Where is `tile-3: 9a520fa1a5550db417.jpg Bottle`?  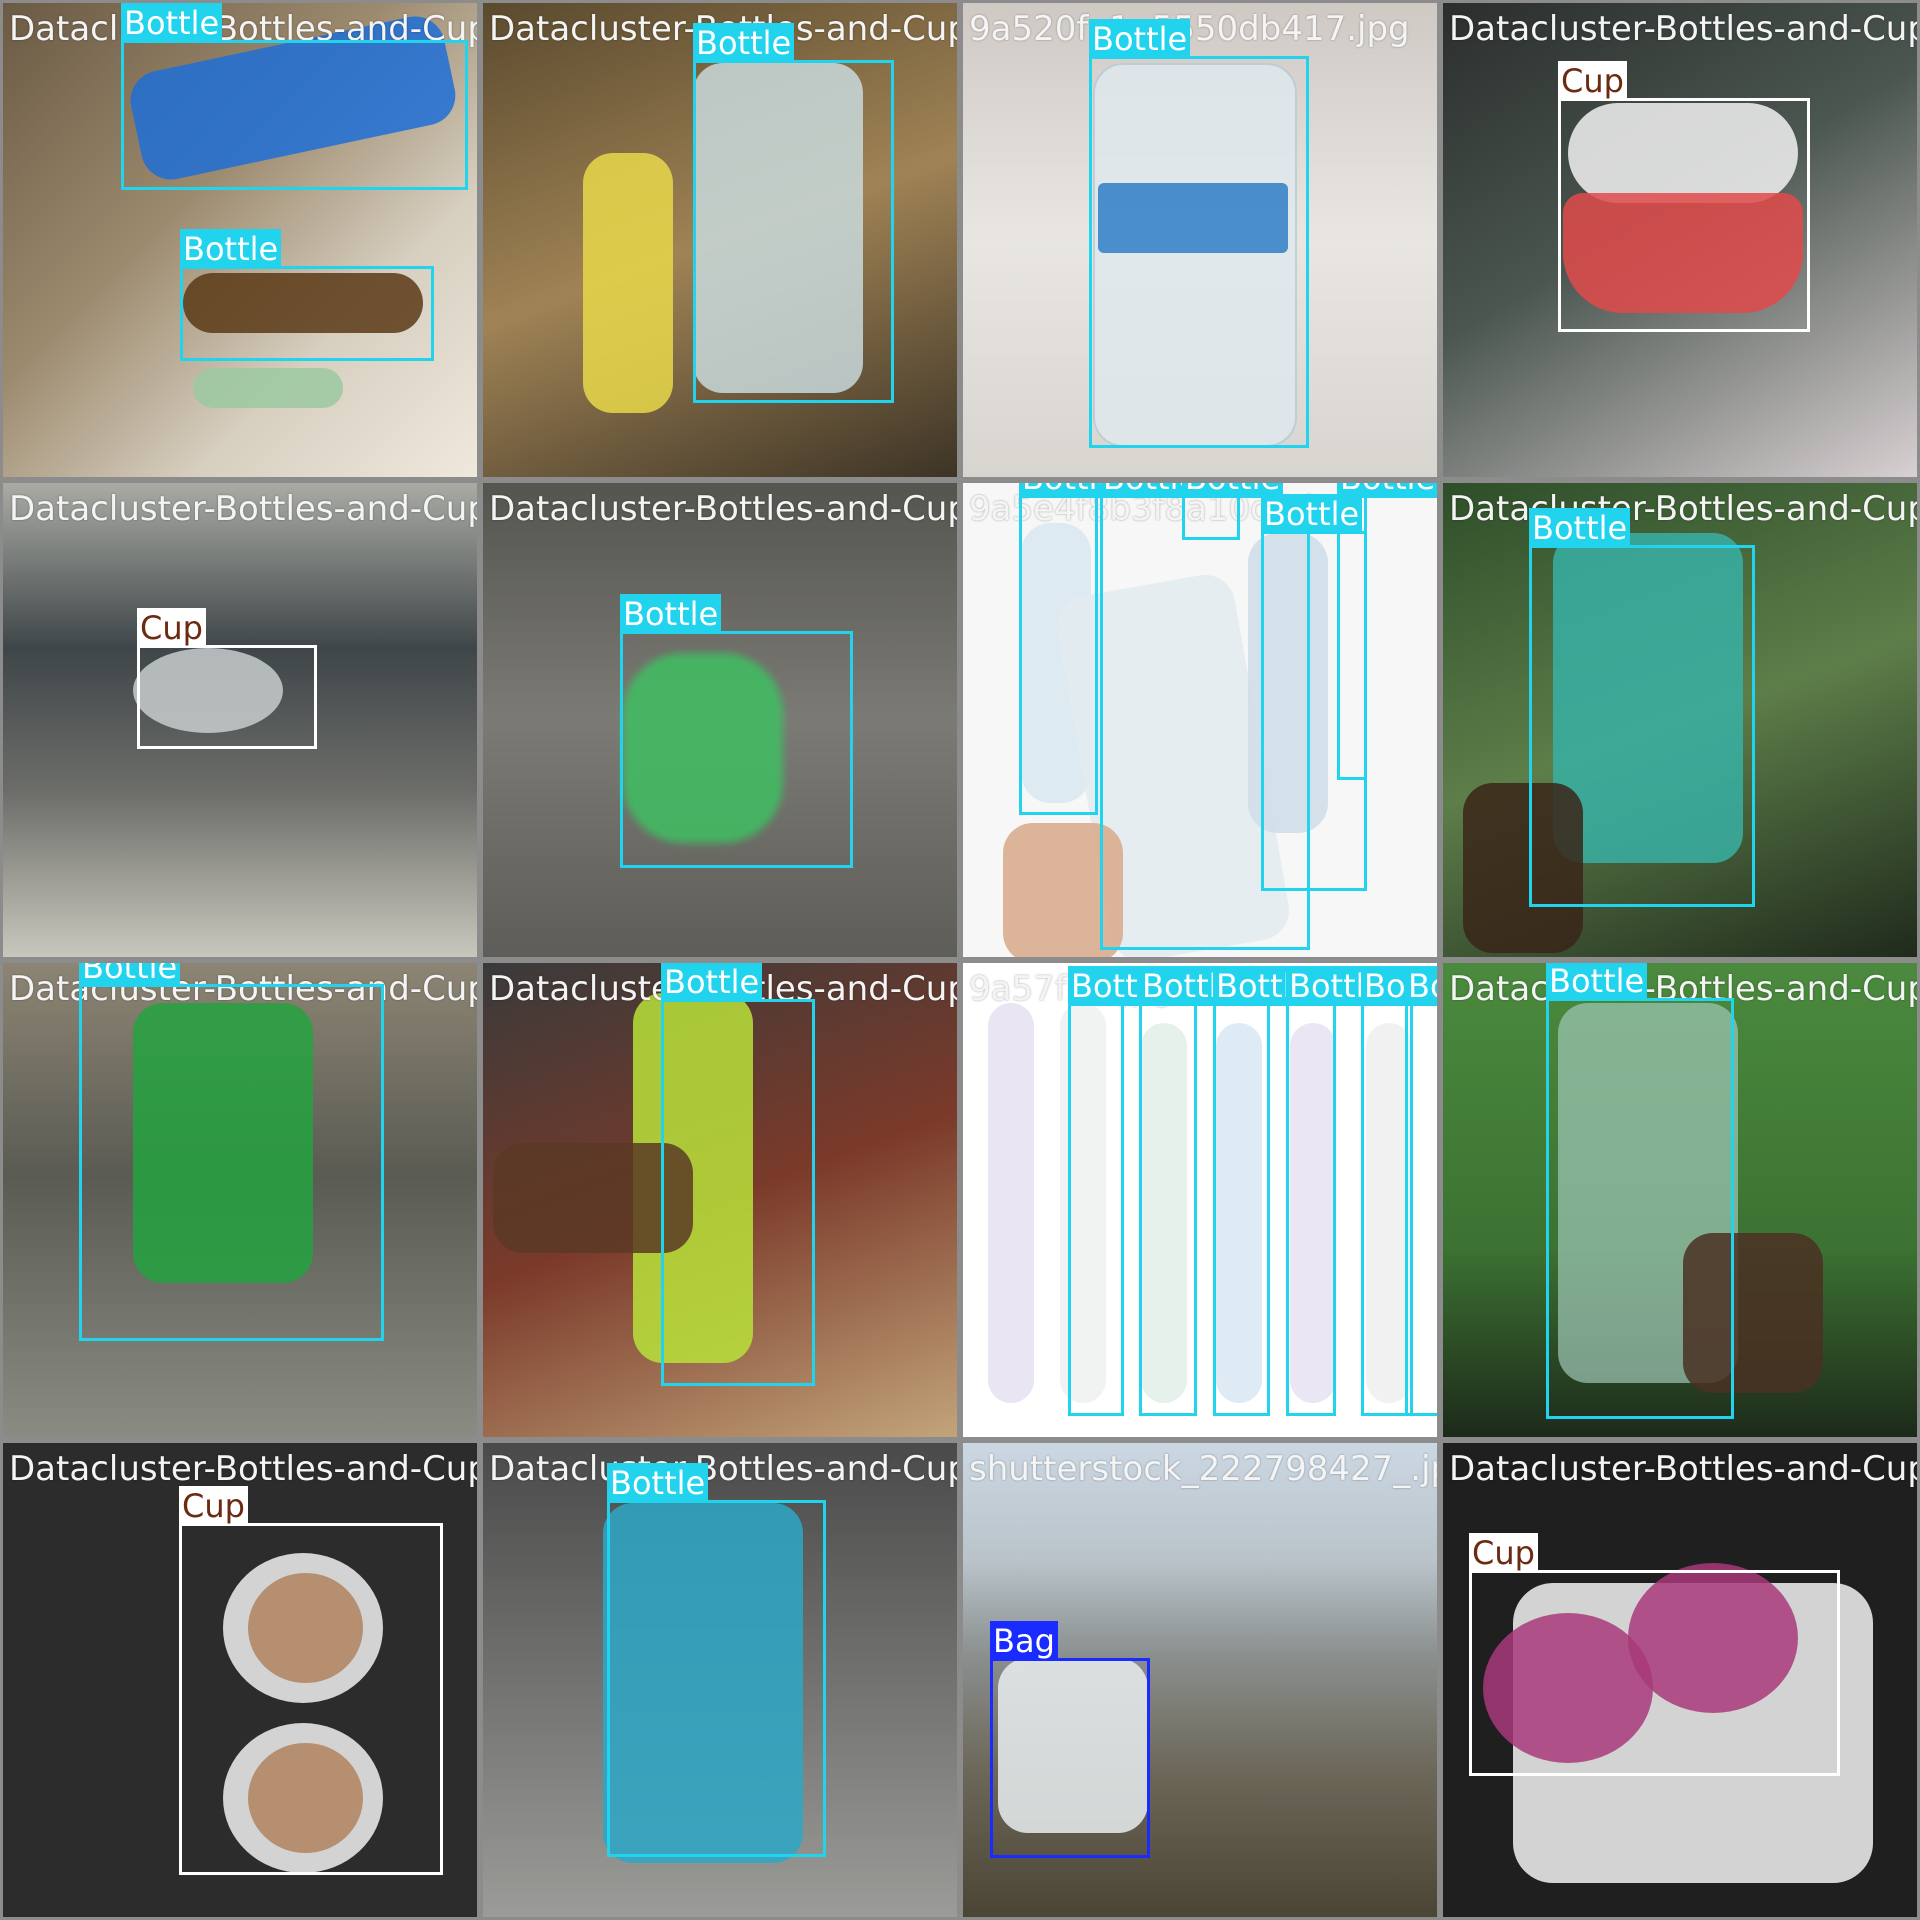 tile-3: 9a520fa1a5550db417.jpg Bottle is located at coordinates (1200, 240).